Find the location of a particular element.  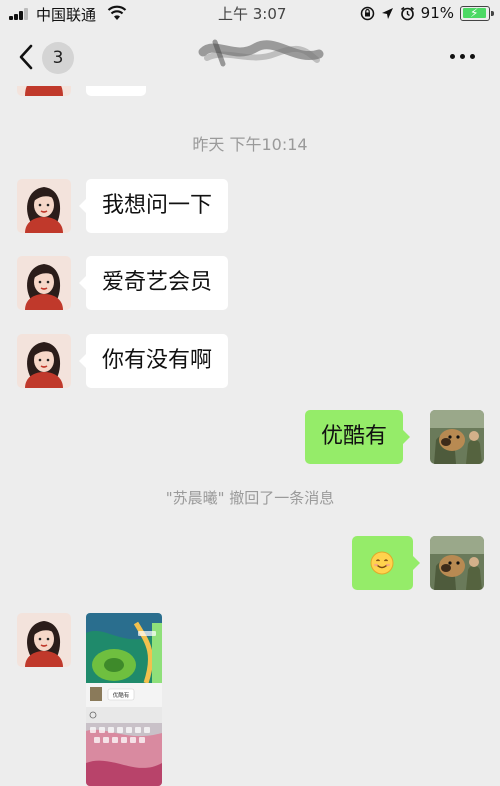

image-inner-label: 优酷有 is located at coordinates (121, 695).